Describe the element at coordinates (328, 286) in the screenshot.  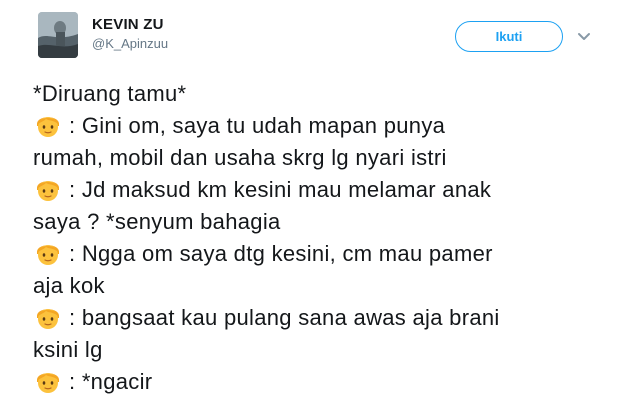
I see `tweet-line: aja kok` at that location.